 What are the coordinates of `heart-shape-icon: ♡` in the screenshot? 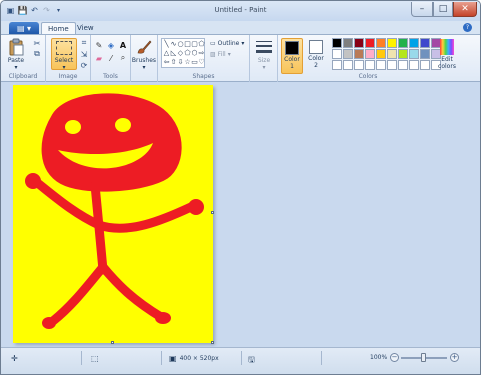 It's located at (201, 62).